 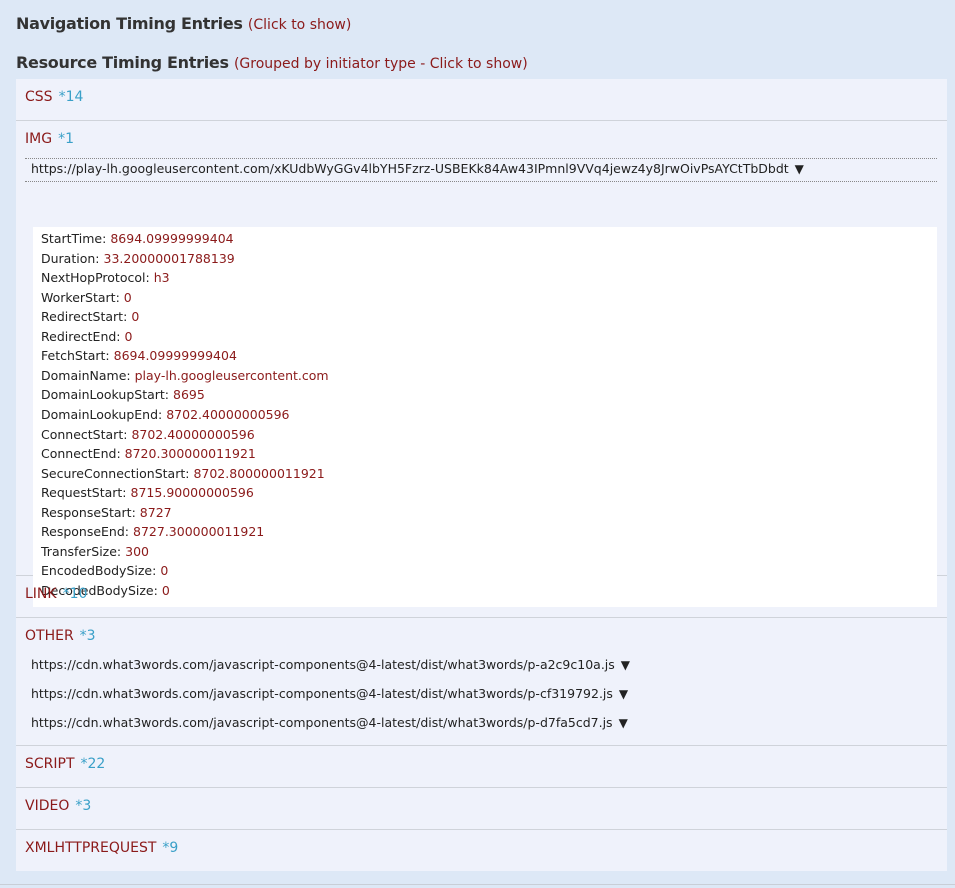 What do you see at coordinates (189, 395) in the screenshot?
I see `detail-value: 8695` at bounding box center [189, 395].